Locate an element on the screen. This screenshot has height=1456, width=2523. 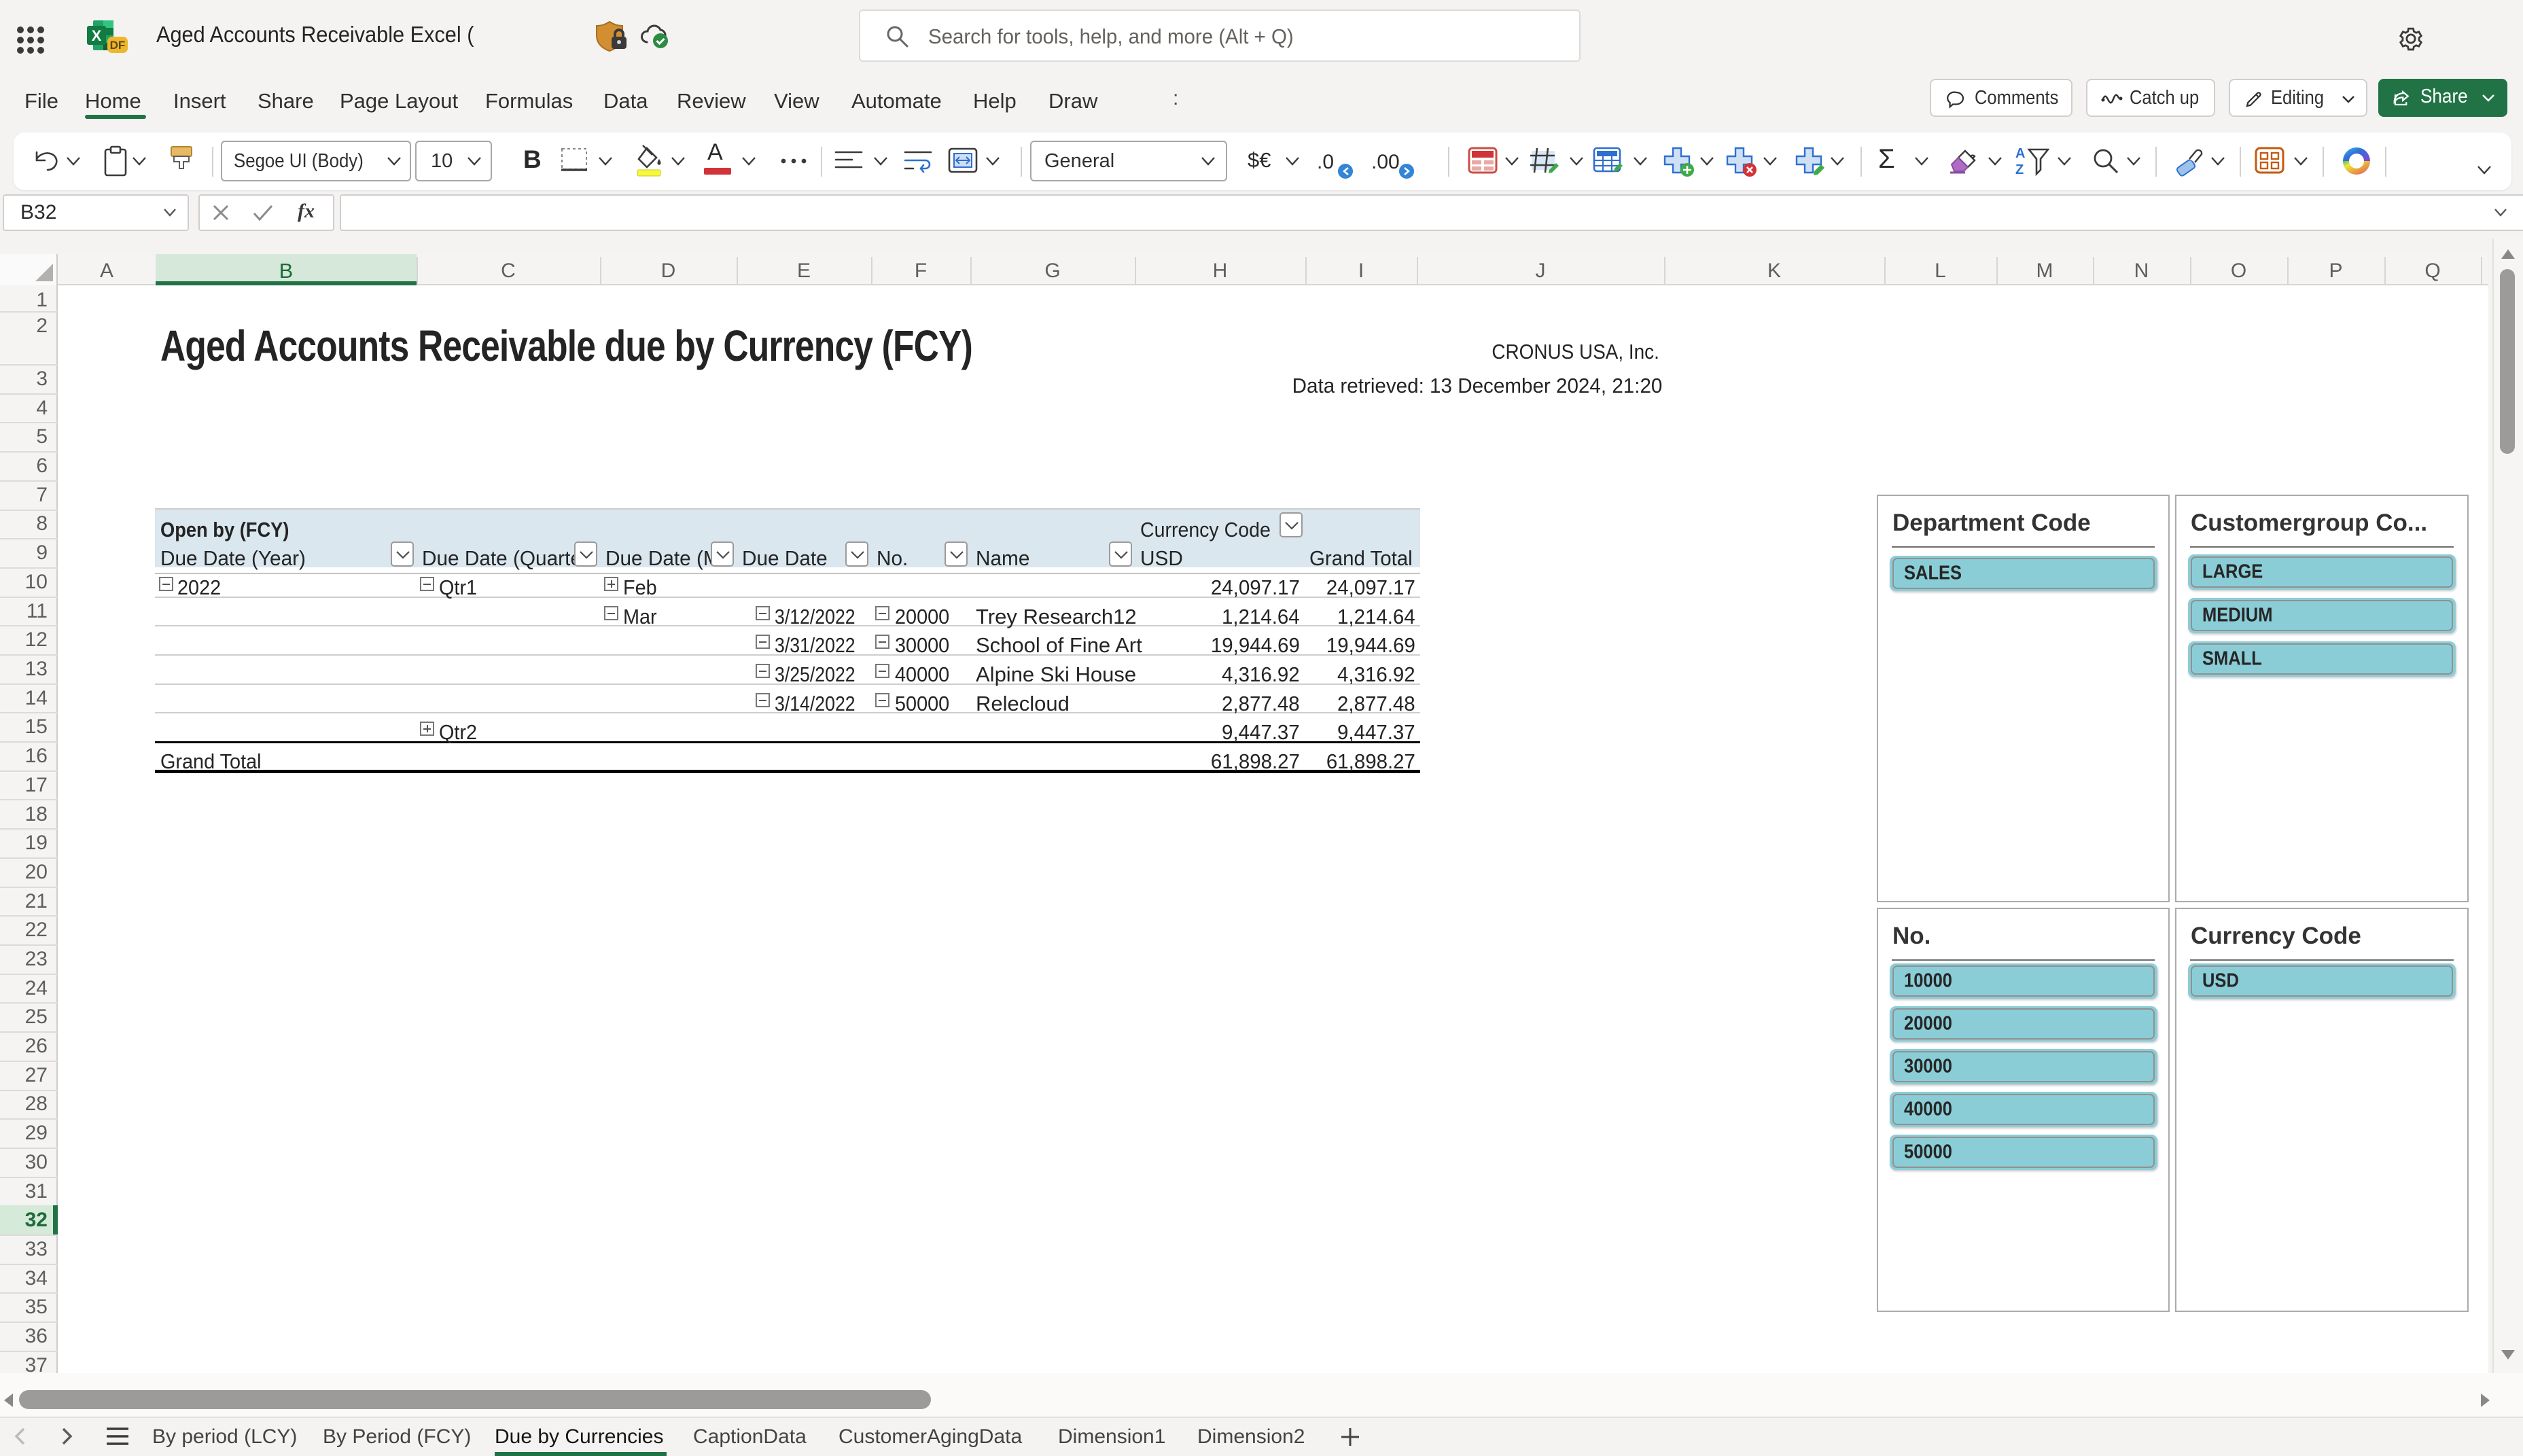
svg-text: Z is located at coordinates (2019, 170).